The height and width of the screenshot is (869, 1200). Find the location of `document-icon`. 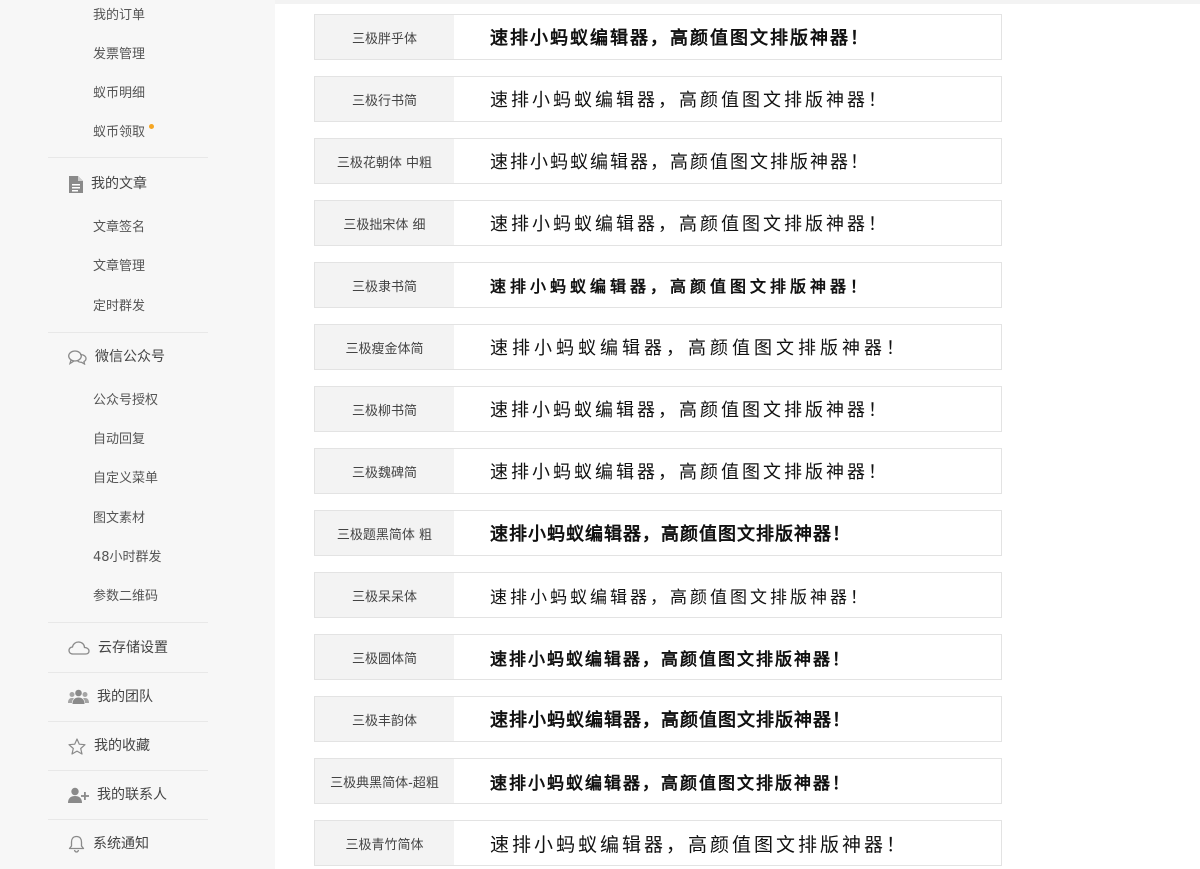

document-icon is located at coordinates (76, 184).